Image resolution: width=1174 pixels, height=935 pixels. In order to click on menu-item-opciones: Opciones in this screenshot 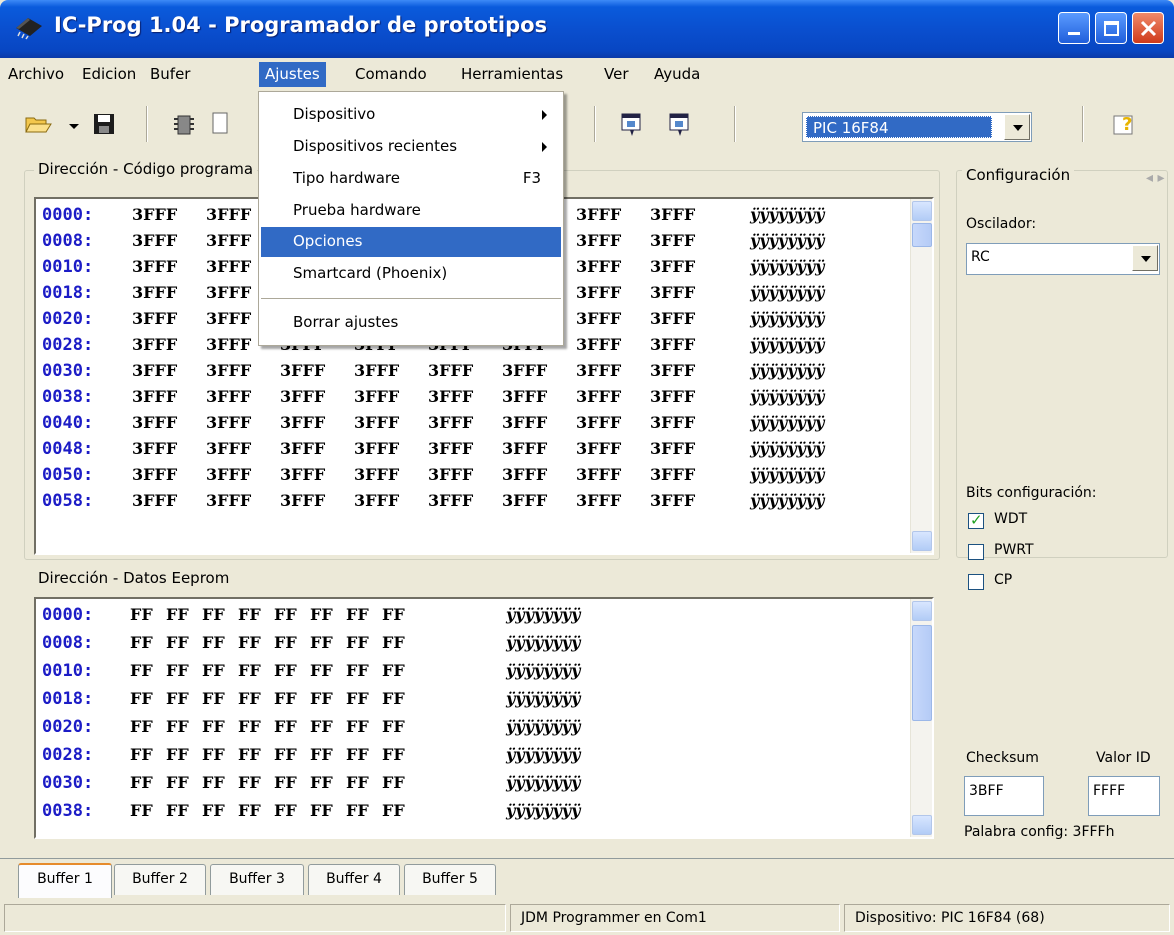, I will do `click(411, 242)`.